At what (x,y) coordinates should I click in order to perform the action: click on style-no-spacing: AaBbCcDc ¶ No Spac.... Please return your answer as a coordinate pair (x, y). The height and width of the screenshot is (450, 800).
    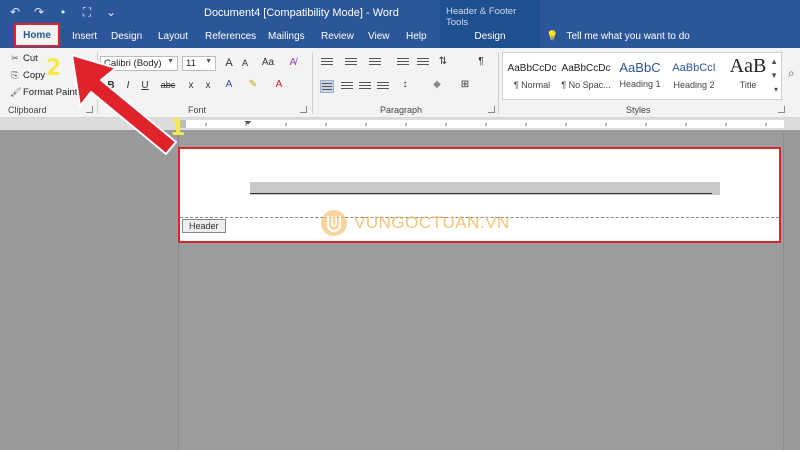
    Looking at the image, I should click on (586, 77).